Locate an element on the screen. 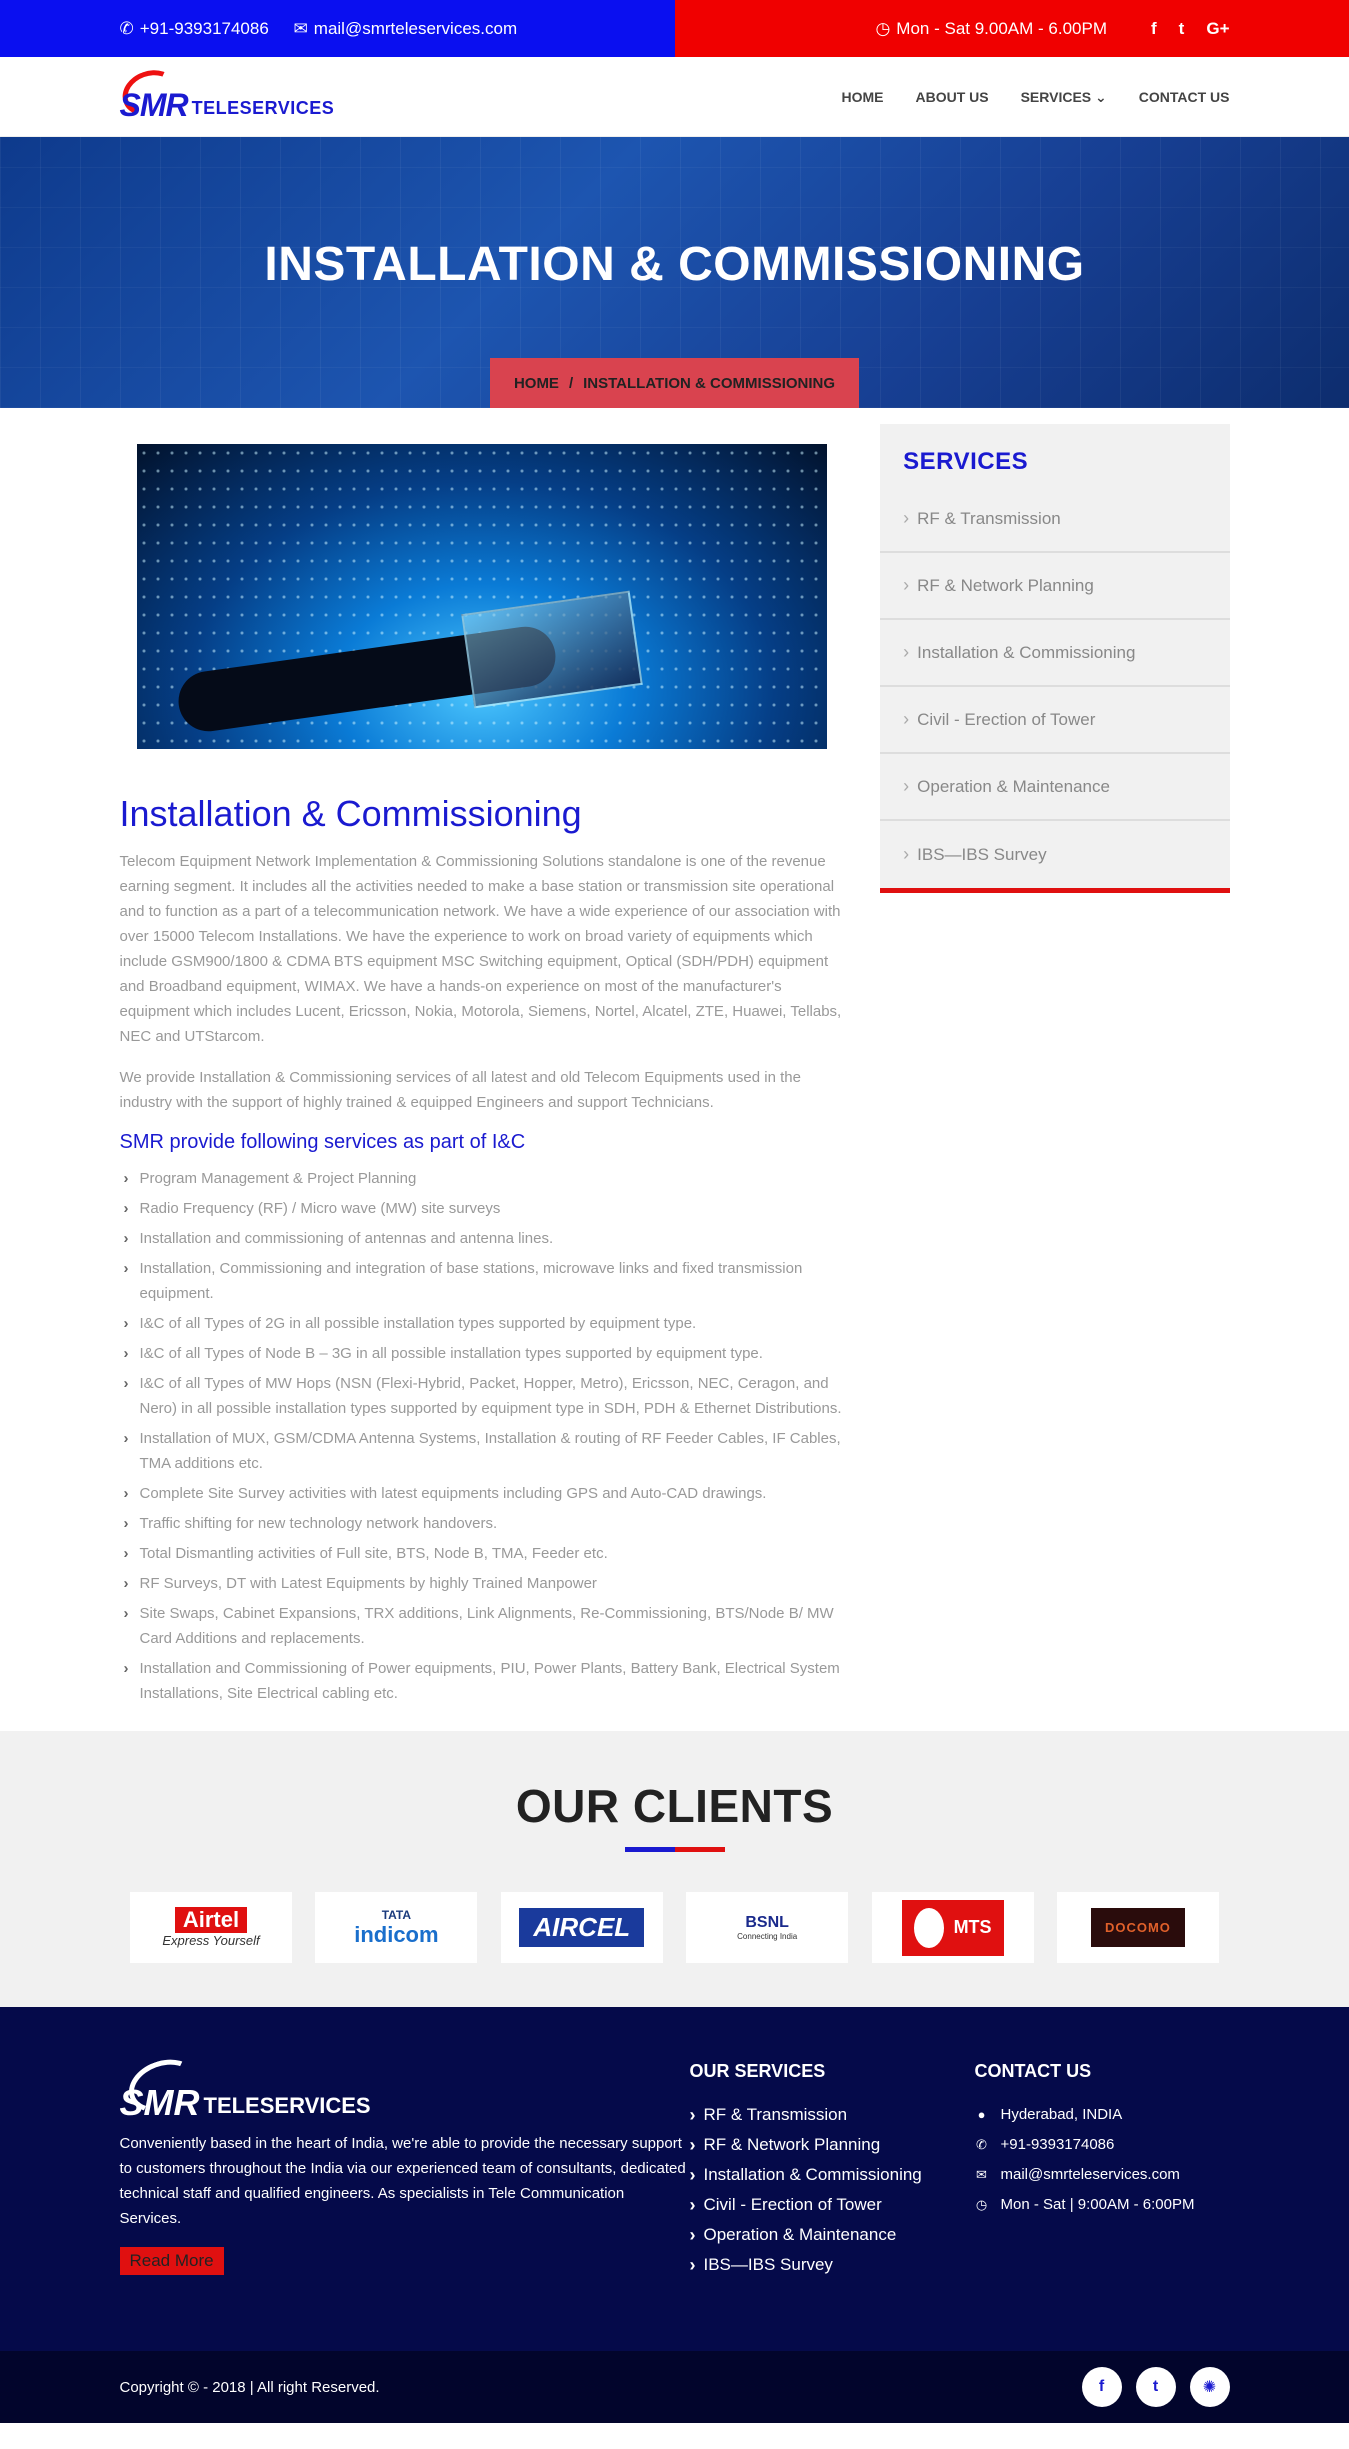 The height and width of the screenshot is (2449, 1349). main-nav: HOME ABOUT US SERVICES ⌄ CONTACT US is located at coordinates (1035, 97).